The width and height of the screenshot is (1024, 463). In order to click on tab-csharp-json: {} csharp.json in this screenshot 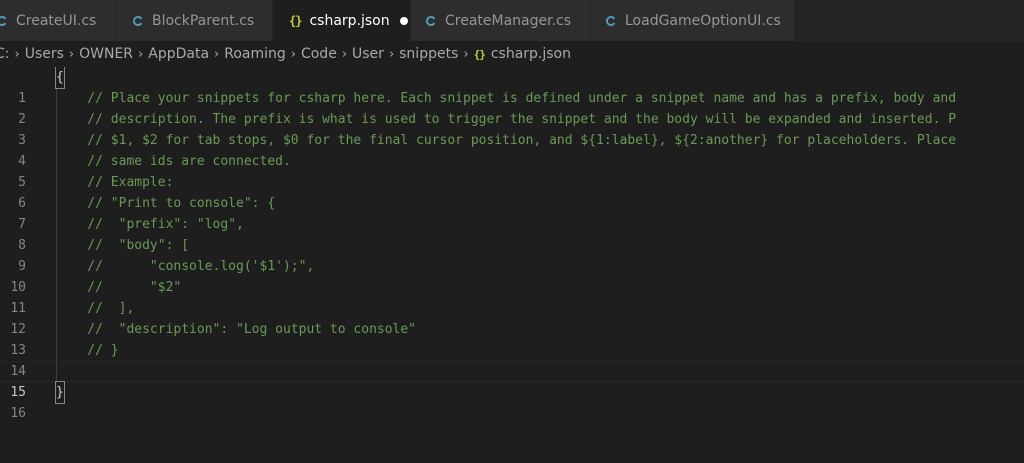, I will do `click(342, 20)`.